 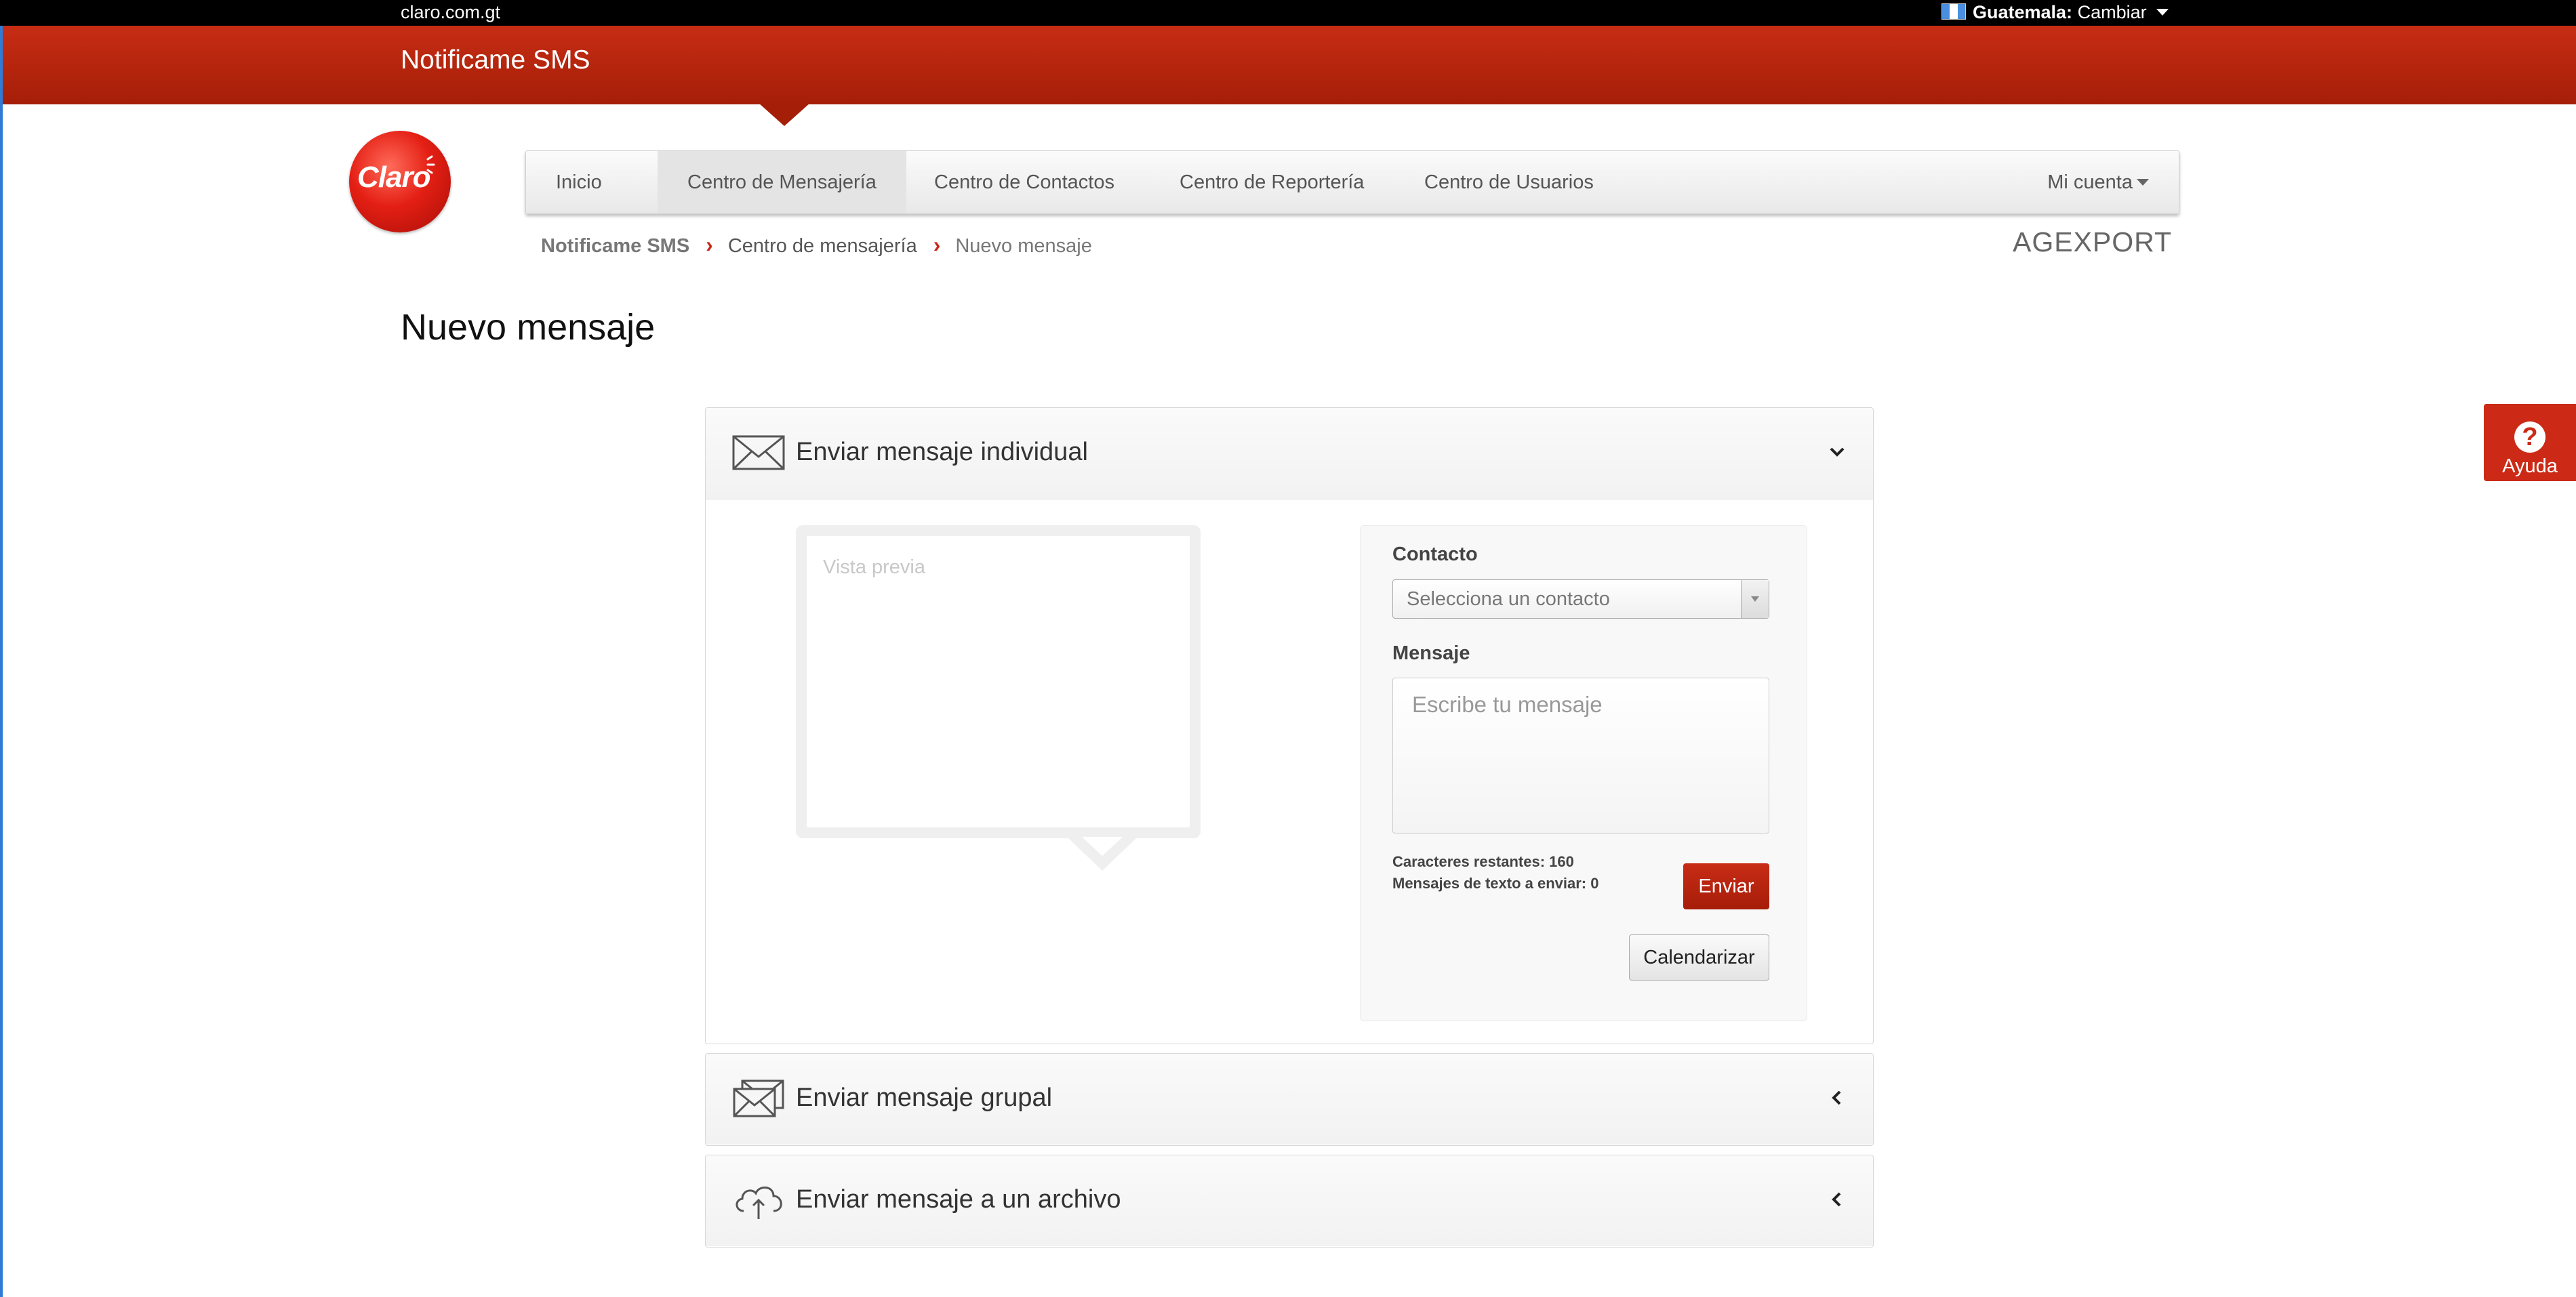 What do you see at coordinates (822, 246) in the screenshot?
I see `breadcrumb-section: Centro de mensajería` at bounding box center [822, 246].